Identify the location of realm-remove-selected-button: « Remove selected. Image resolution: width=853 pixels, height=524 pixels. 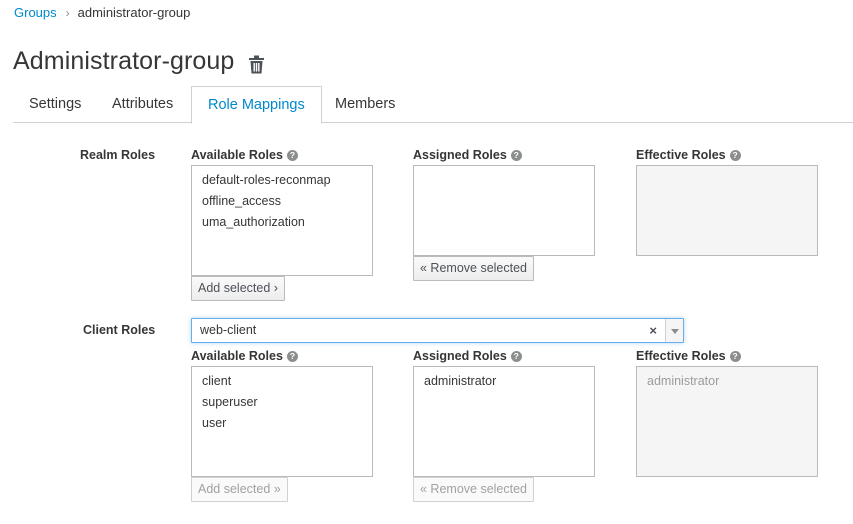
(474, 268).